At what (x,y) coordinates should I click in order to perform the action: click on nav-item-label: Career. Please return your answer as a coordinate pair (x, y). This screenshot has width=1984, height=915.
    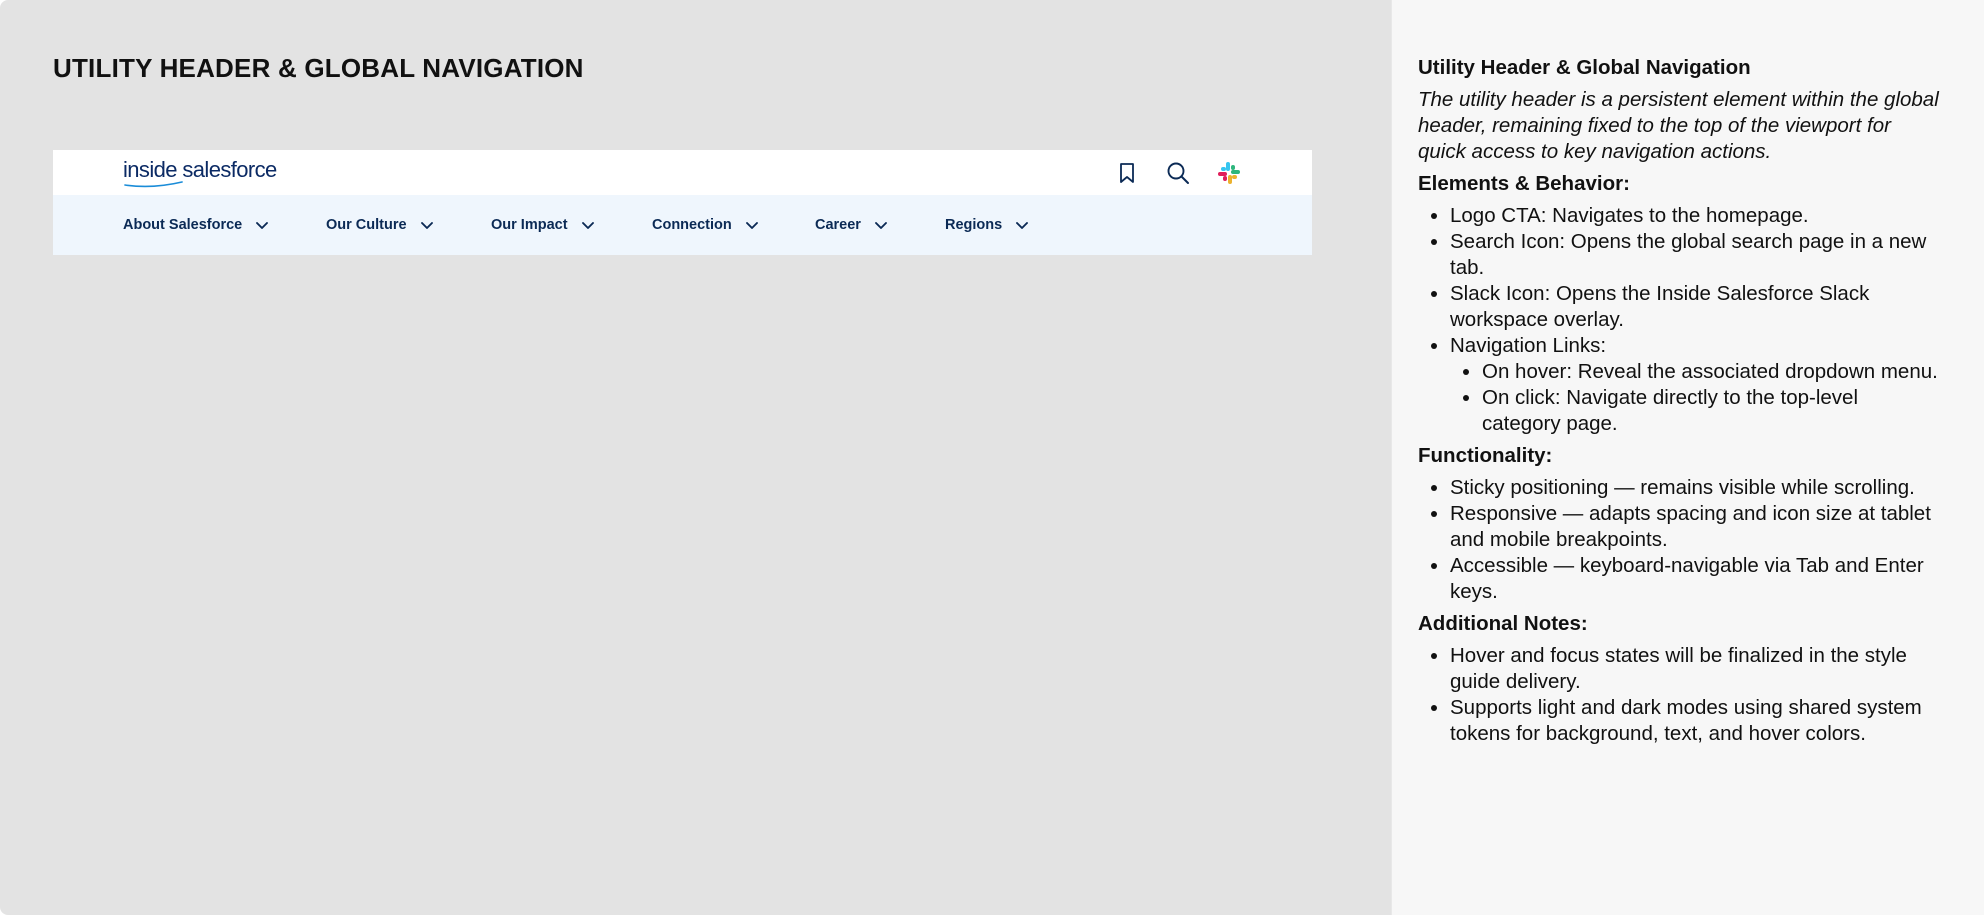
    Looking at the image, I should click on (838, 225).